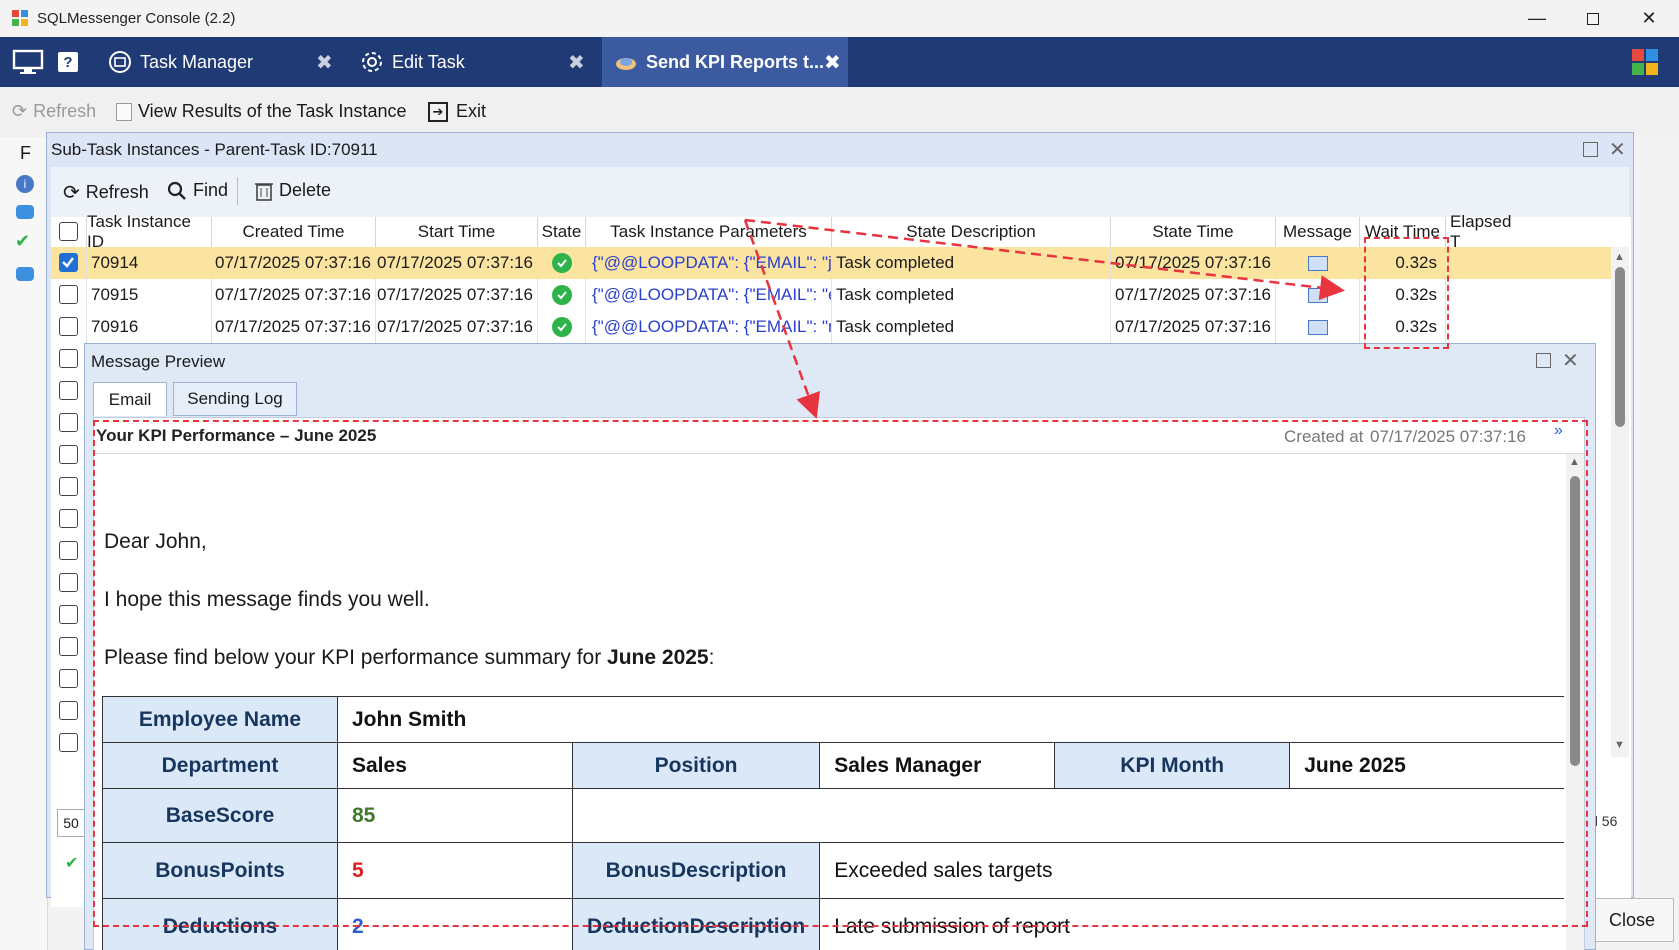  I want to click on arrow-to-message-column, so click(1044, 259).